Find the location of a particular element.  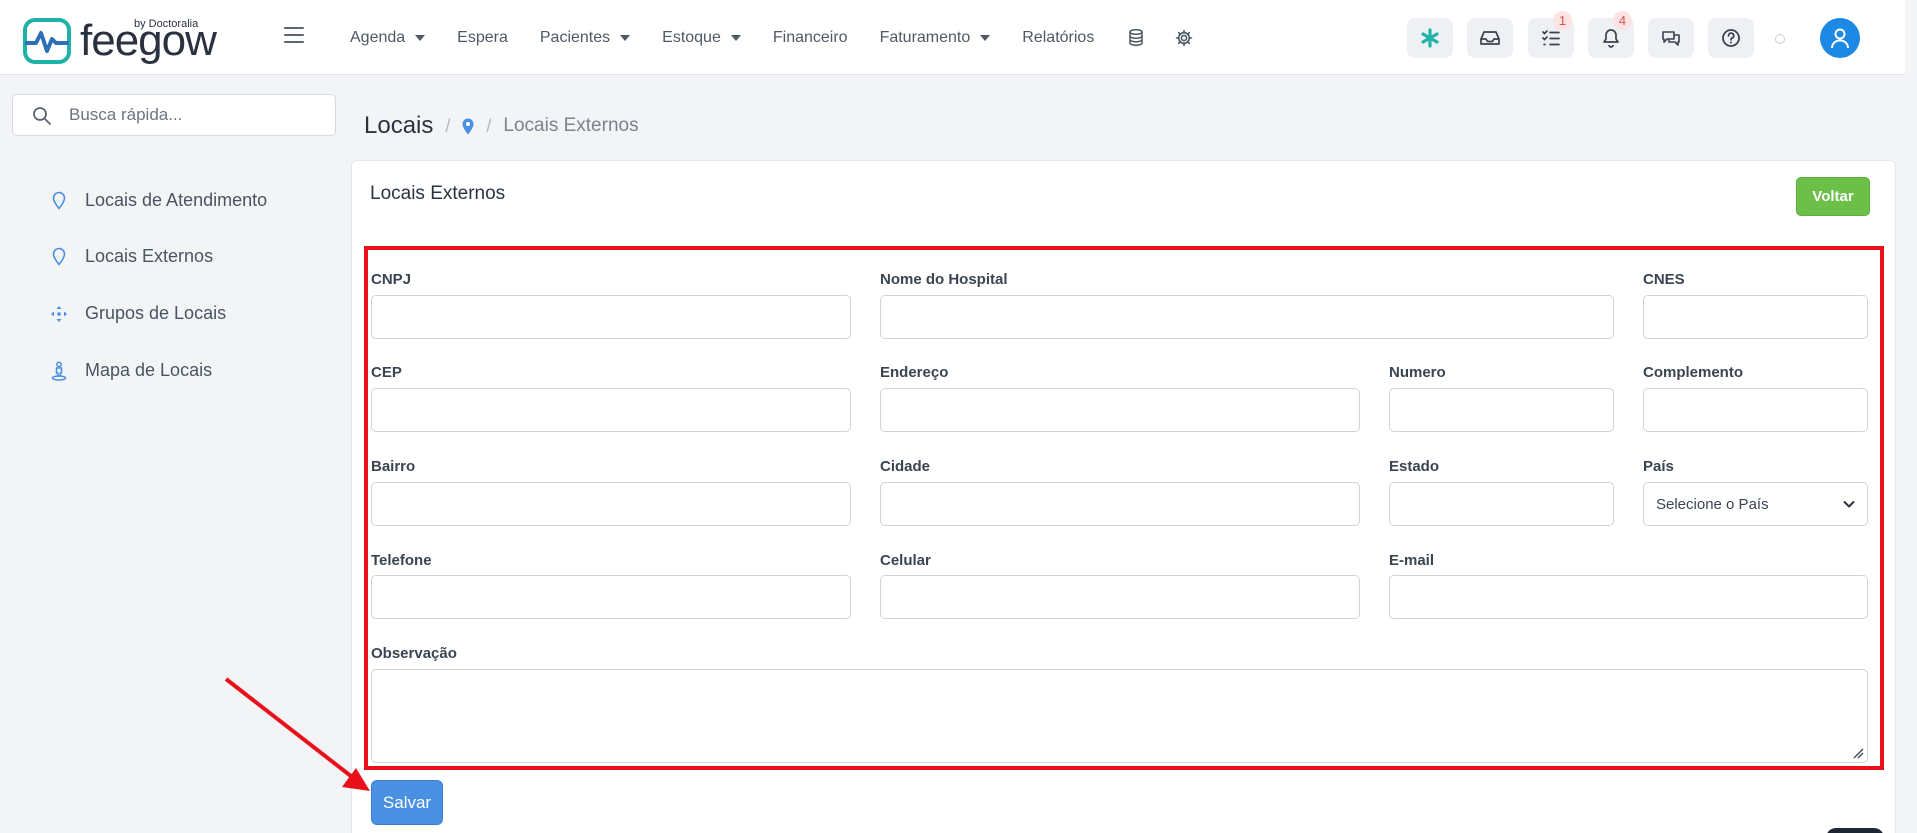

search-input is located at coordinates (194, 115).